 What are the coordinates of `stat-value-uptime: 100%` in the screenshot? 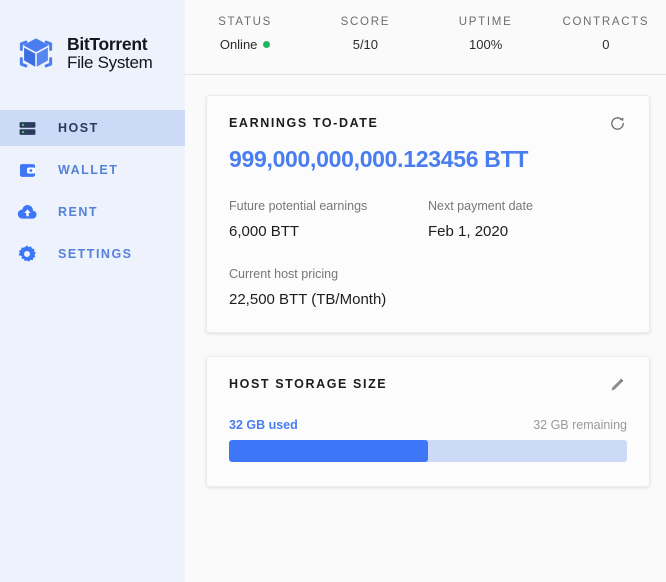 It's located at (486, 44).